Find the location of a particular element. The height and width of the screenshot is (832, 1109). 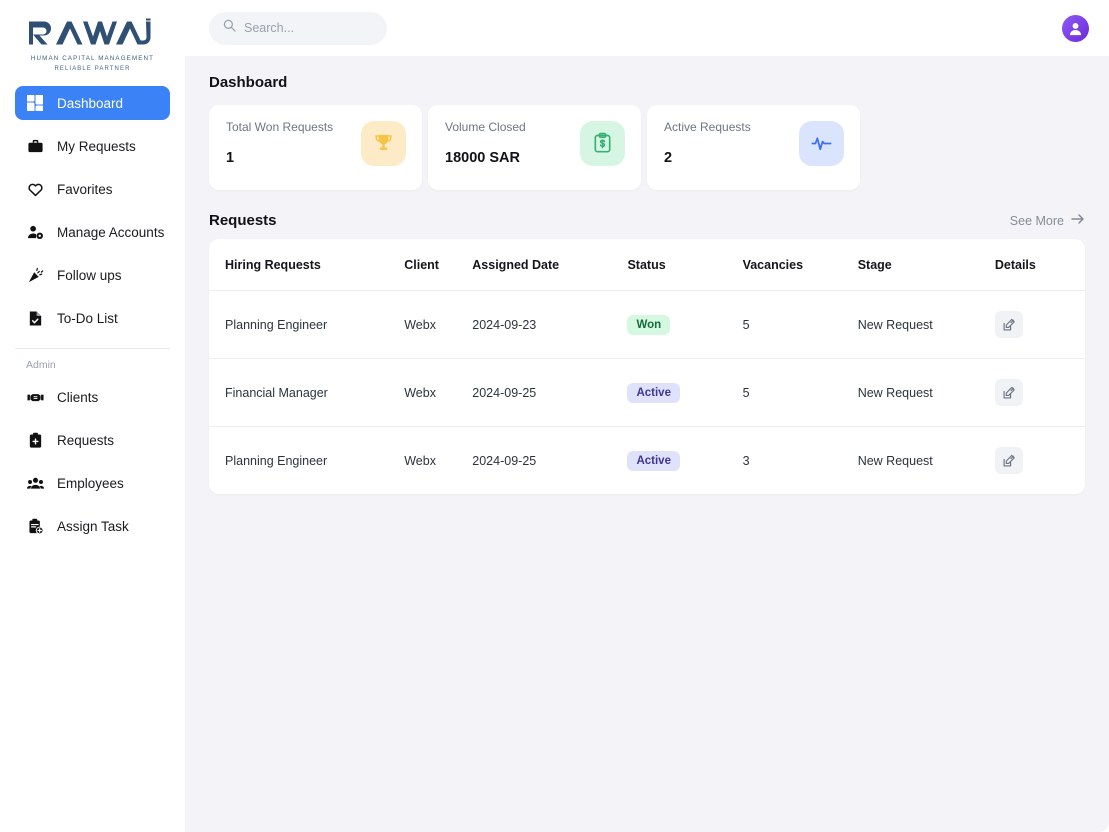

user-settings-icon is located at coordinates (35, 232).